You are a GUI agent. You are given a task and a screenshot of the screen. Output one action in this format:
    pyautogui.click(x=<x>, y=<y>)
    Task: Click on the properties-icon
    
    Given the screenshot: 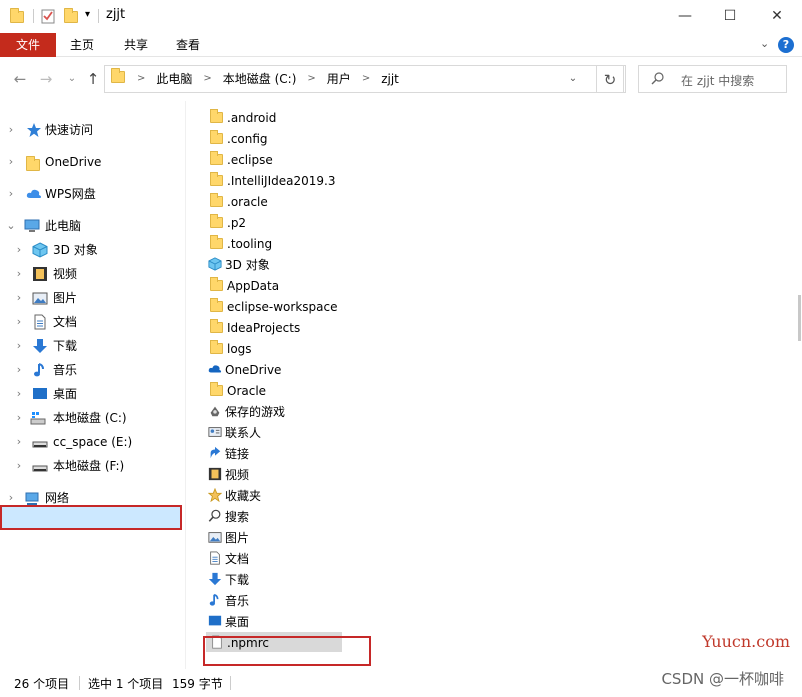 What is the action you would take?
    pyautogui.click(x=48, y=17)
    